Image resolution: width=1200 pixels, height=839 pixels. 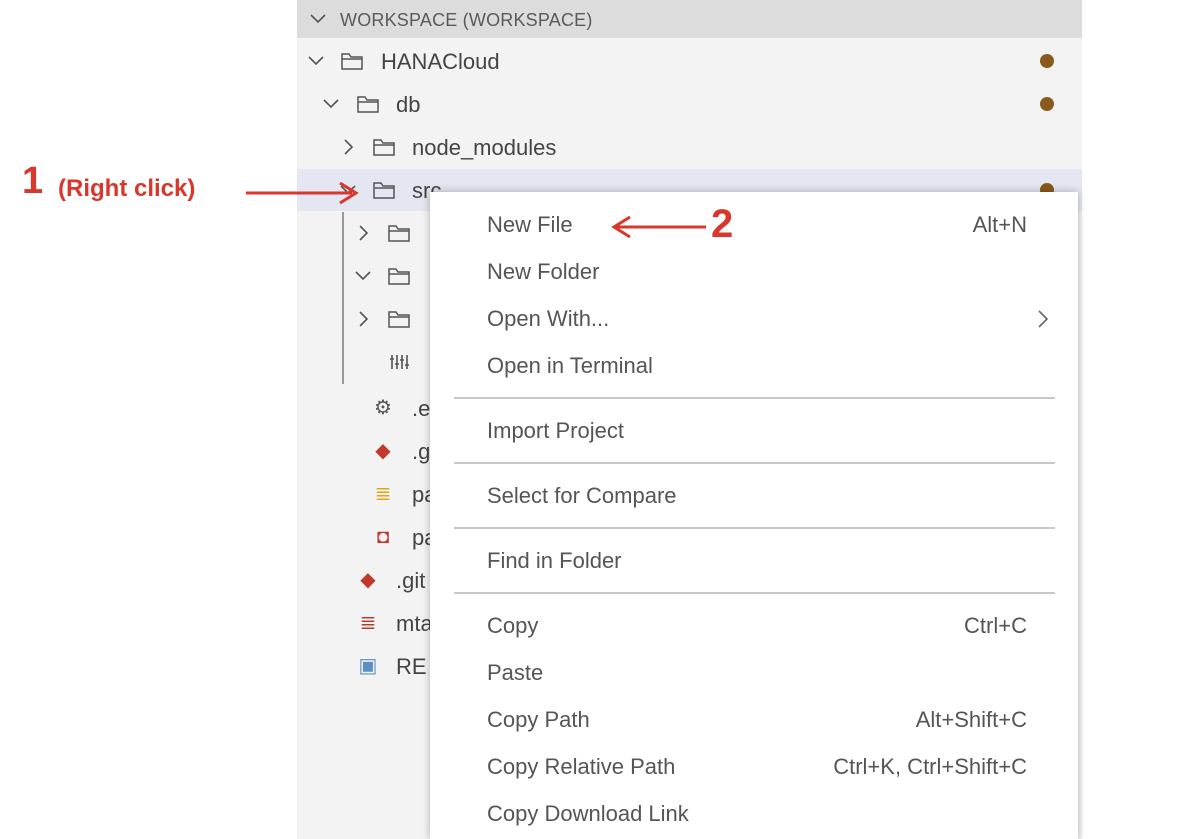 I want to click on menu-item-shortcut: Ctrl+K, Ctrl+Shift+C, so click(x=930, y=766).